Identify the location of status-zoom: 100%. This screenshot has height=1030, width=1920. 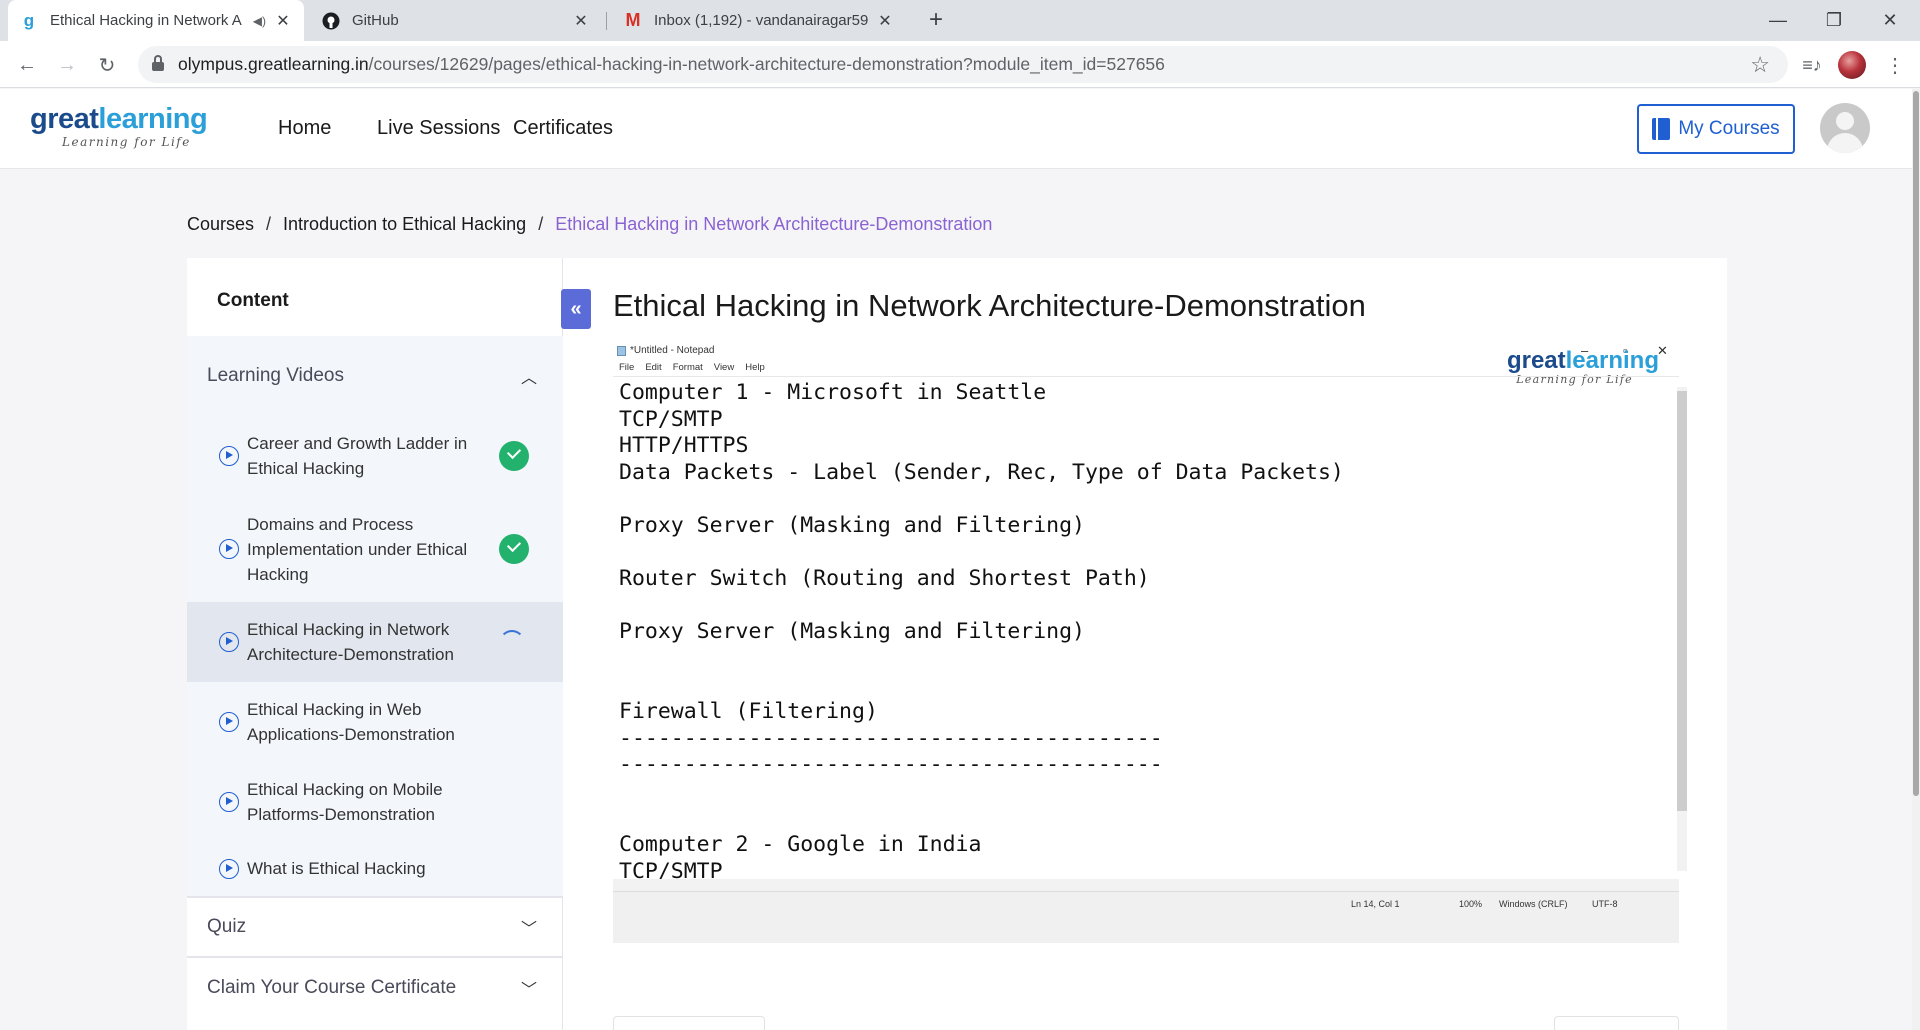
(1471, 904).